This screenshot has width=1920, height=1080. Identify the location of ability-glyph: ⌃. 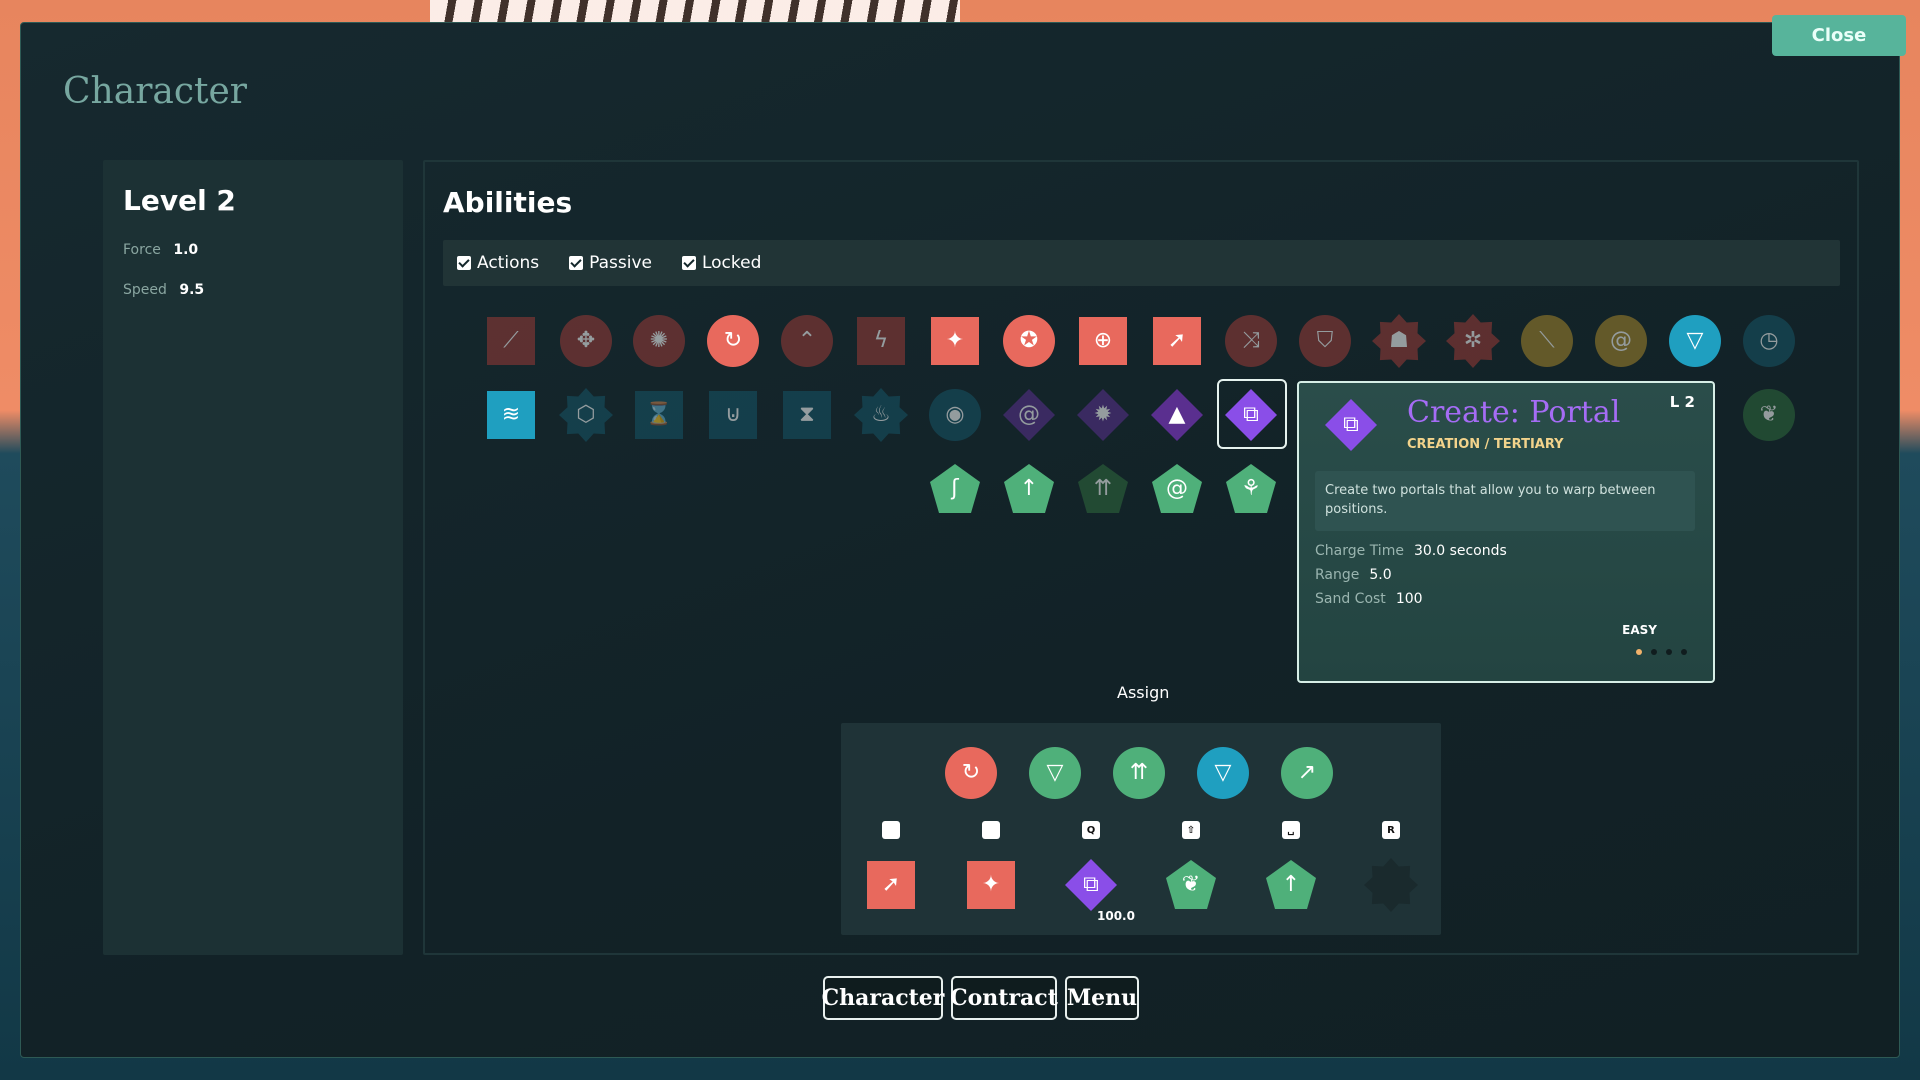
(807, 340).